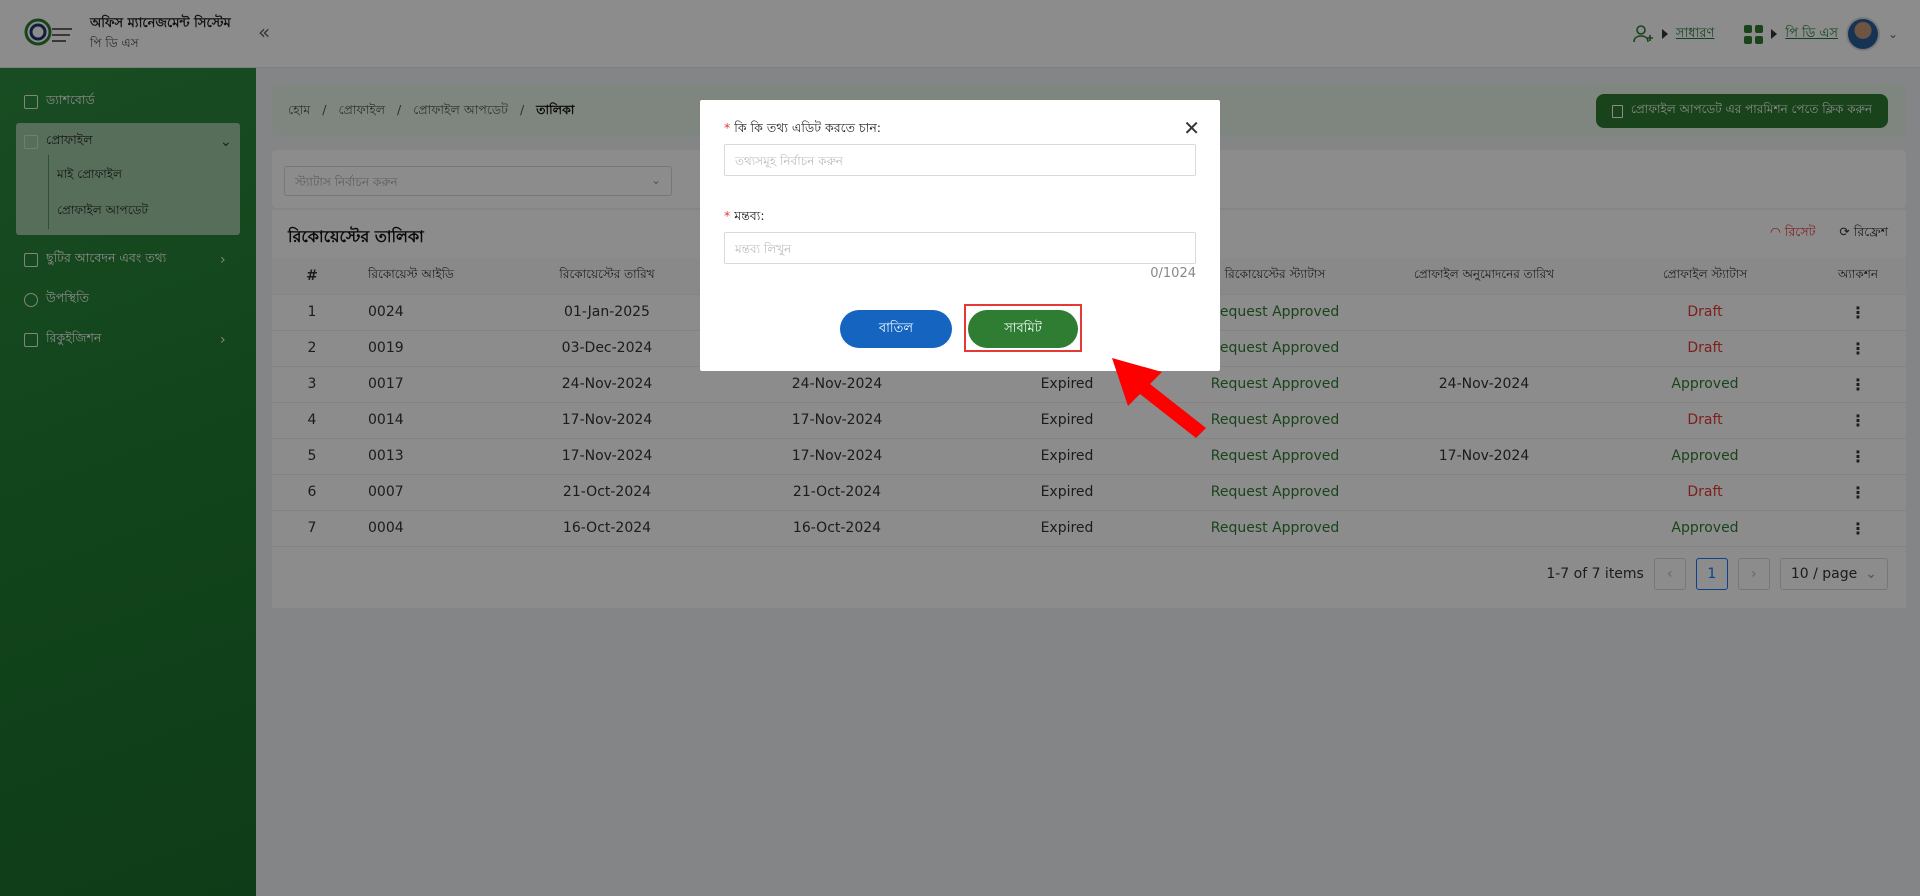  Describe the element at coordinates (896, 329) in the screenshot. I see `cancel-button: বাতিল` at that location.